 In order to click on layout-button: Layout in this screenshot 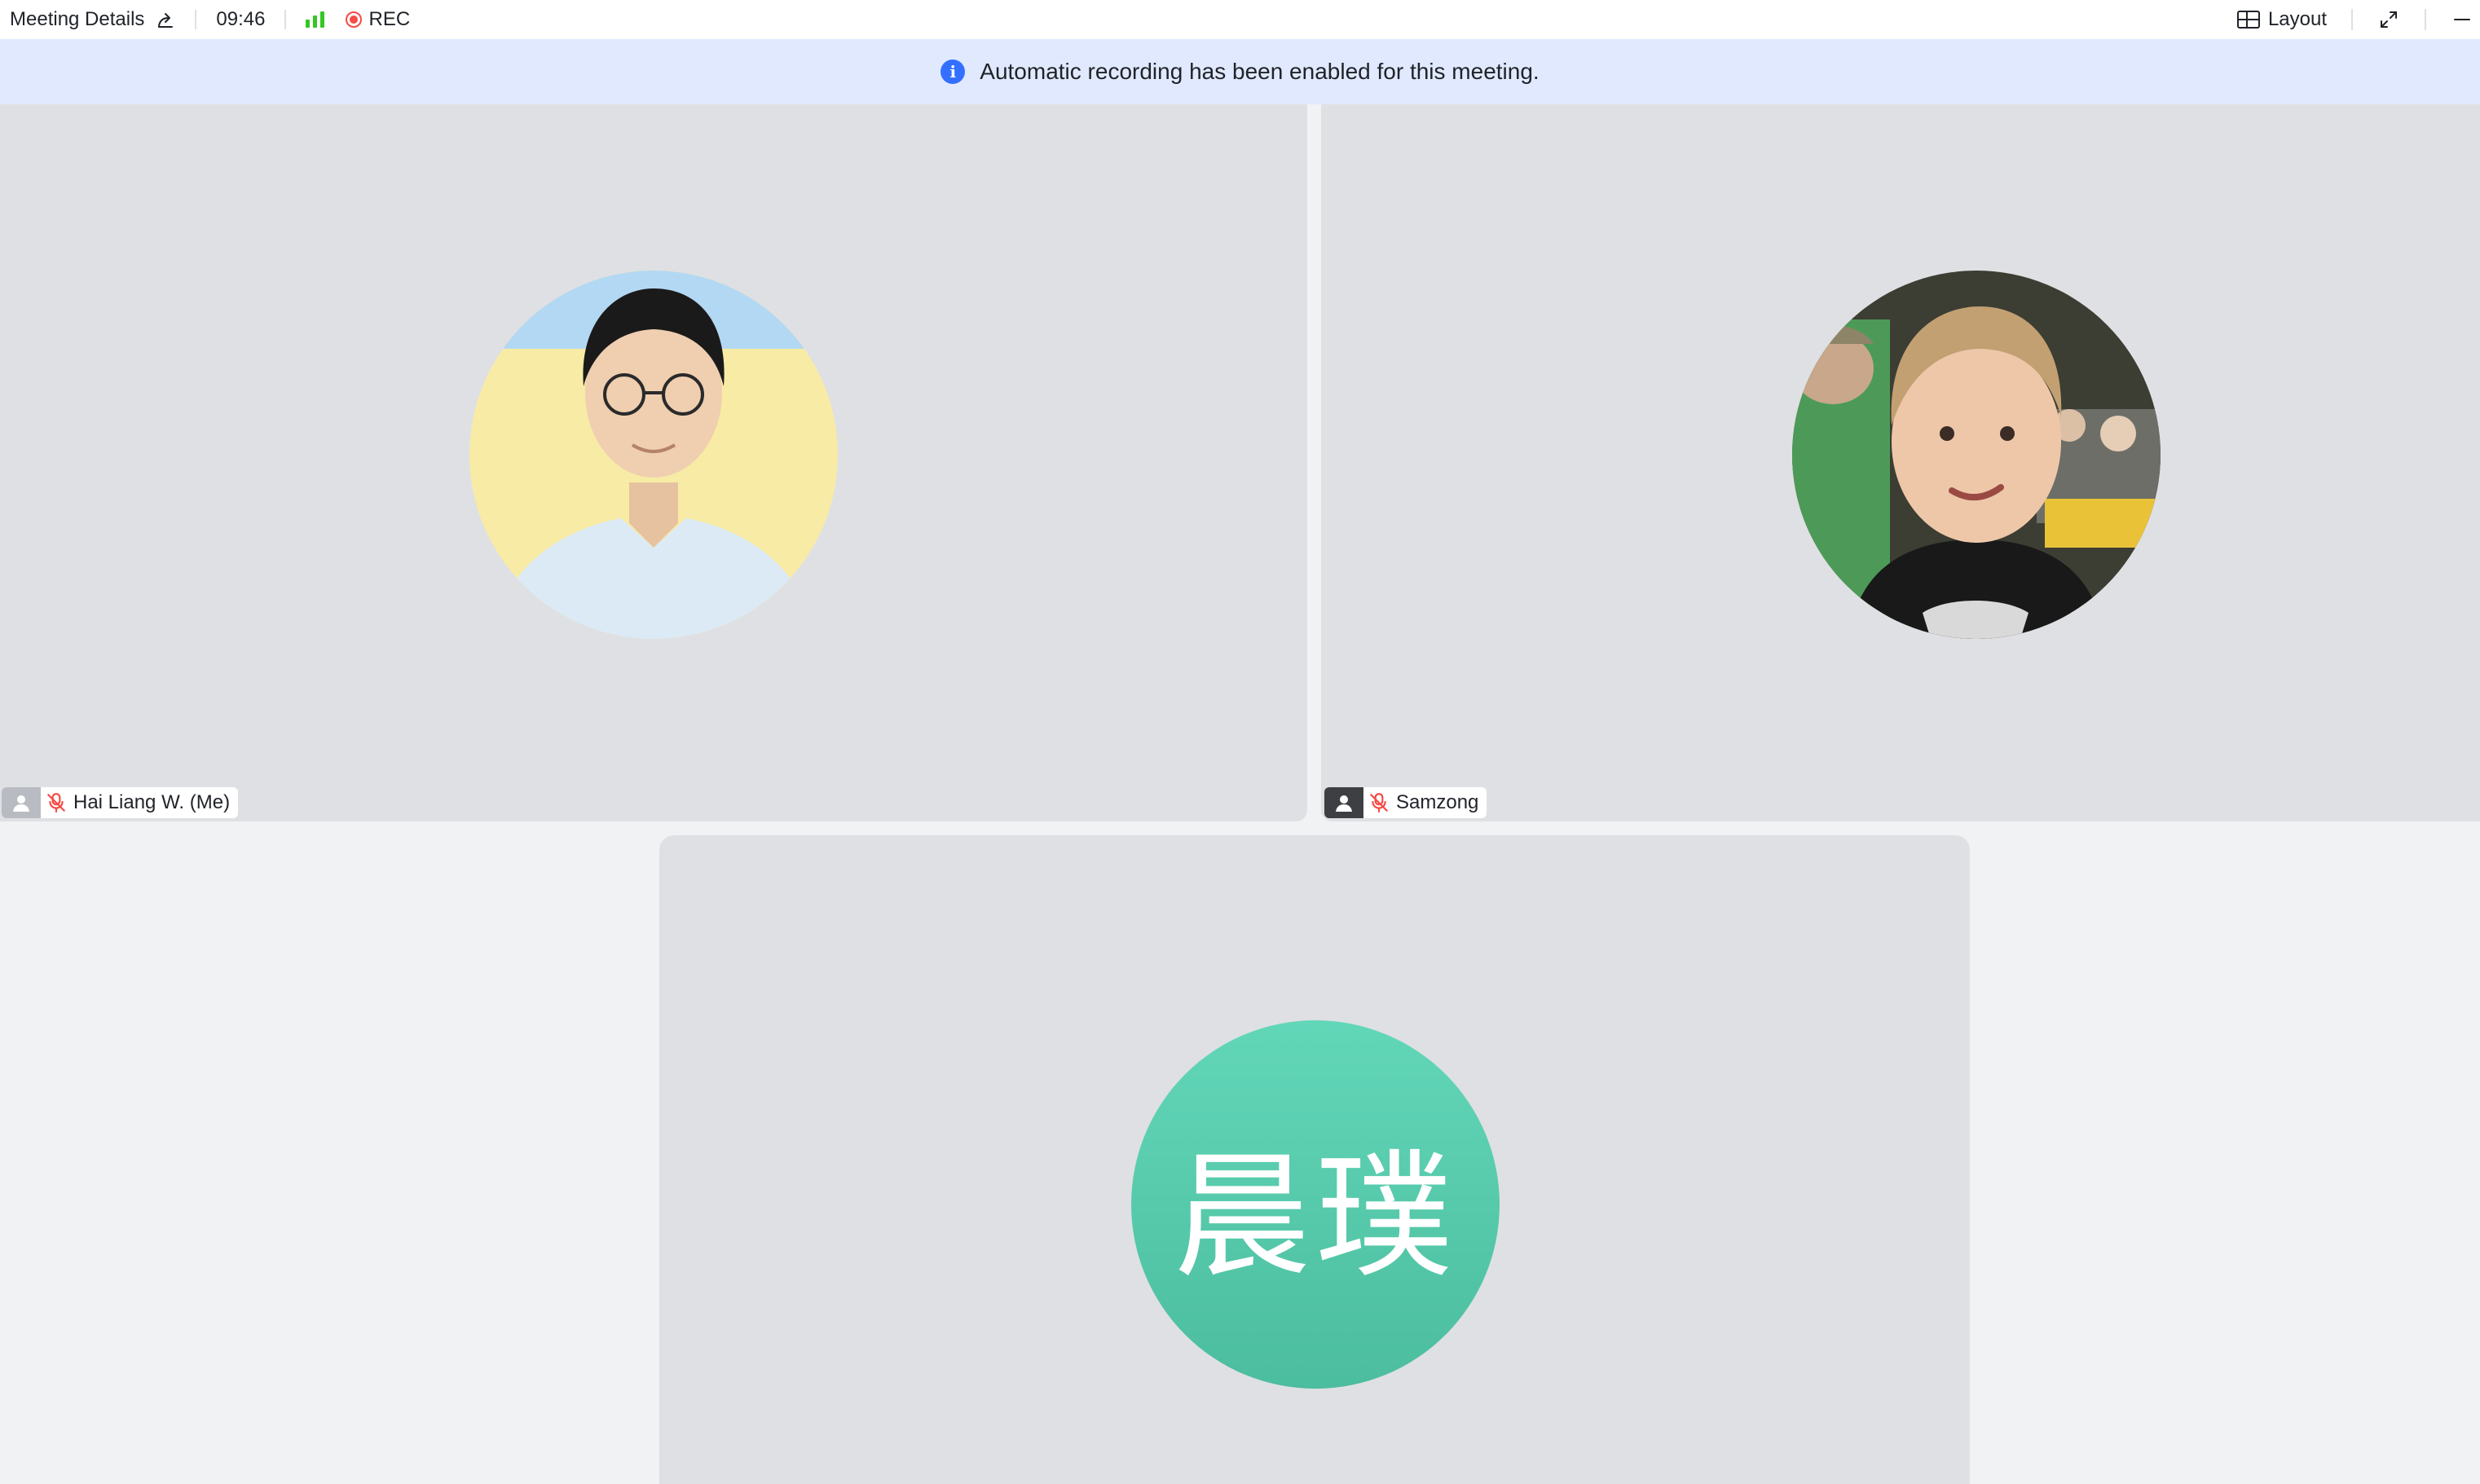, I will do `click(2281, 19)`.